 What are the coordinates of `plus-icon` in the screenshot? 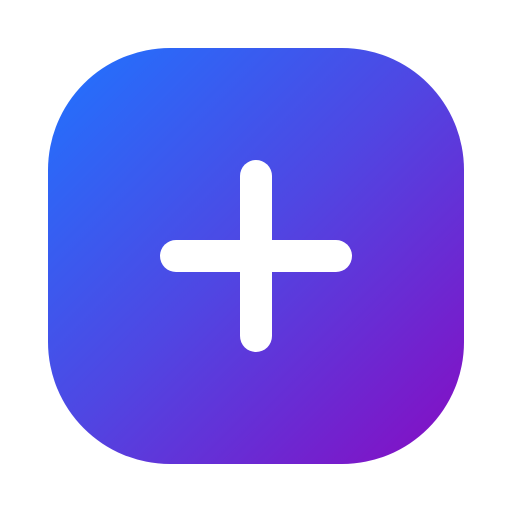 It's located at (256, 256).